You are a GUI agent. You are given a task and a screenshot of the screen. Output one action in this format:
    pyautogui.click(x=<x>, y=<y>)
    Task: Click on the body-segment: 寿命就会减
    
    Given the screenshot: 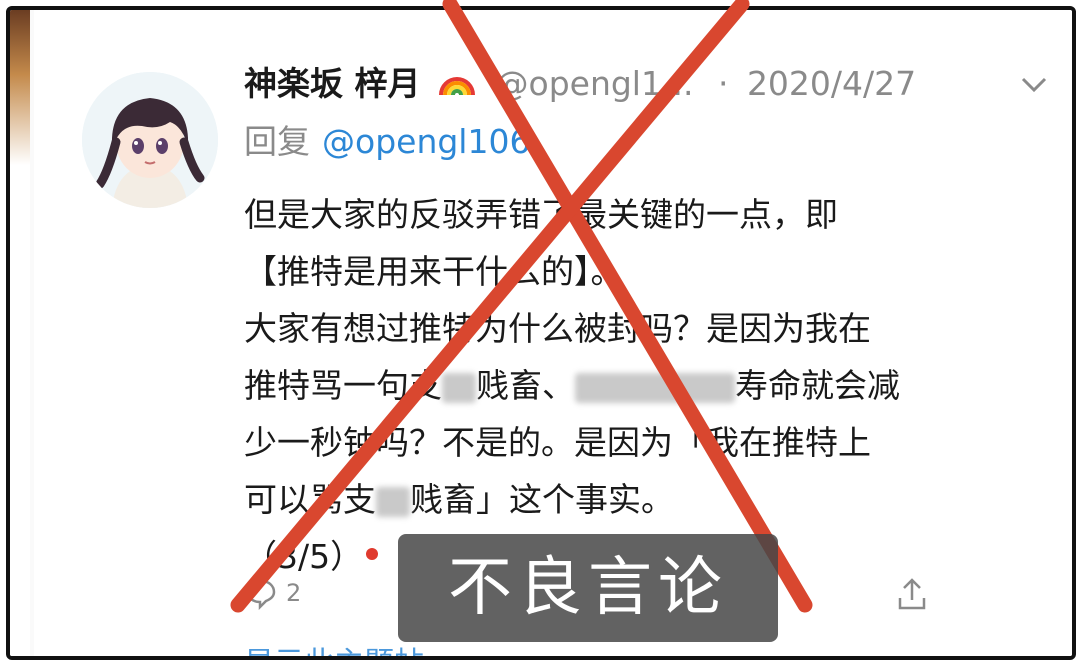 What is the action you would take?
    pyautogui.click(x=817, y=385)
    